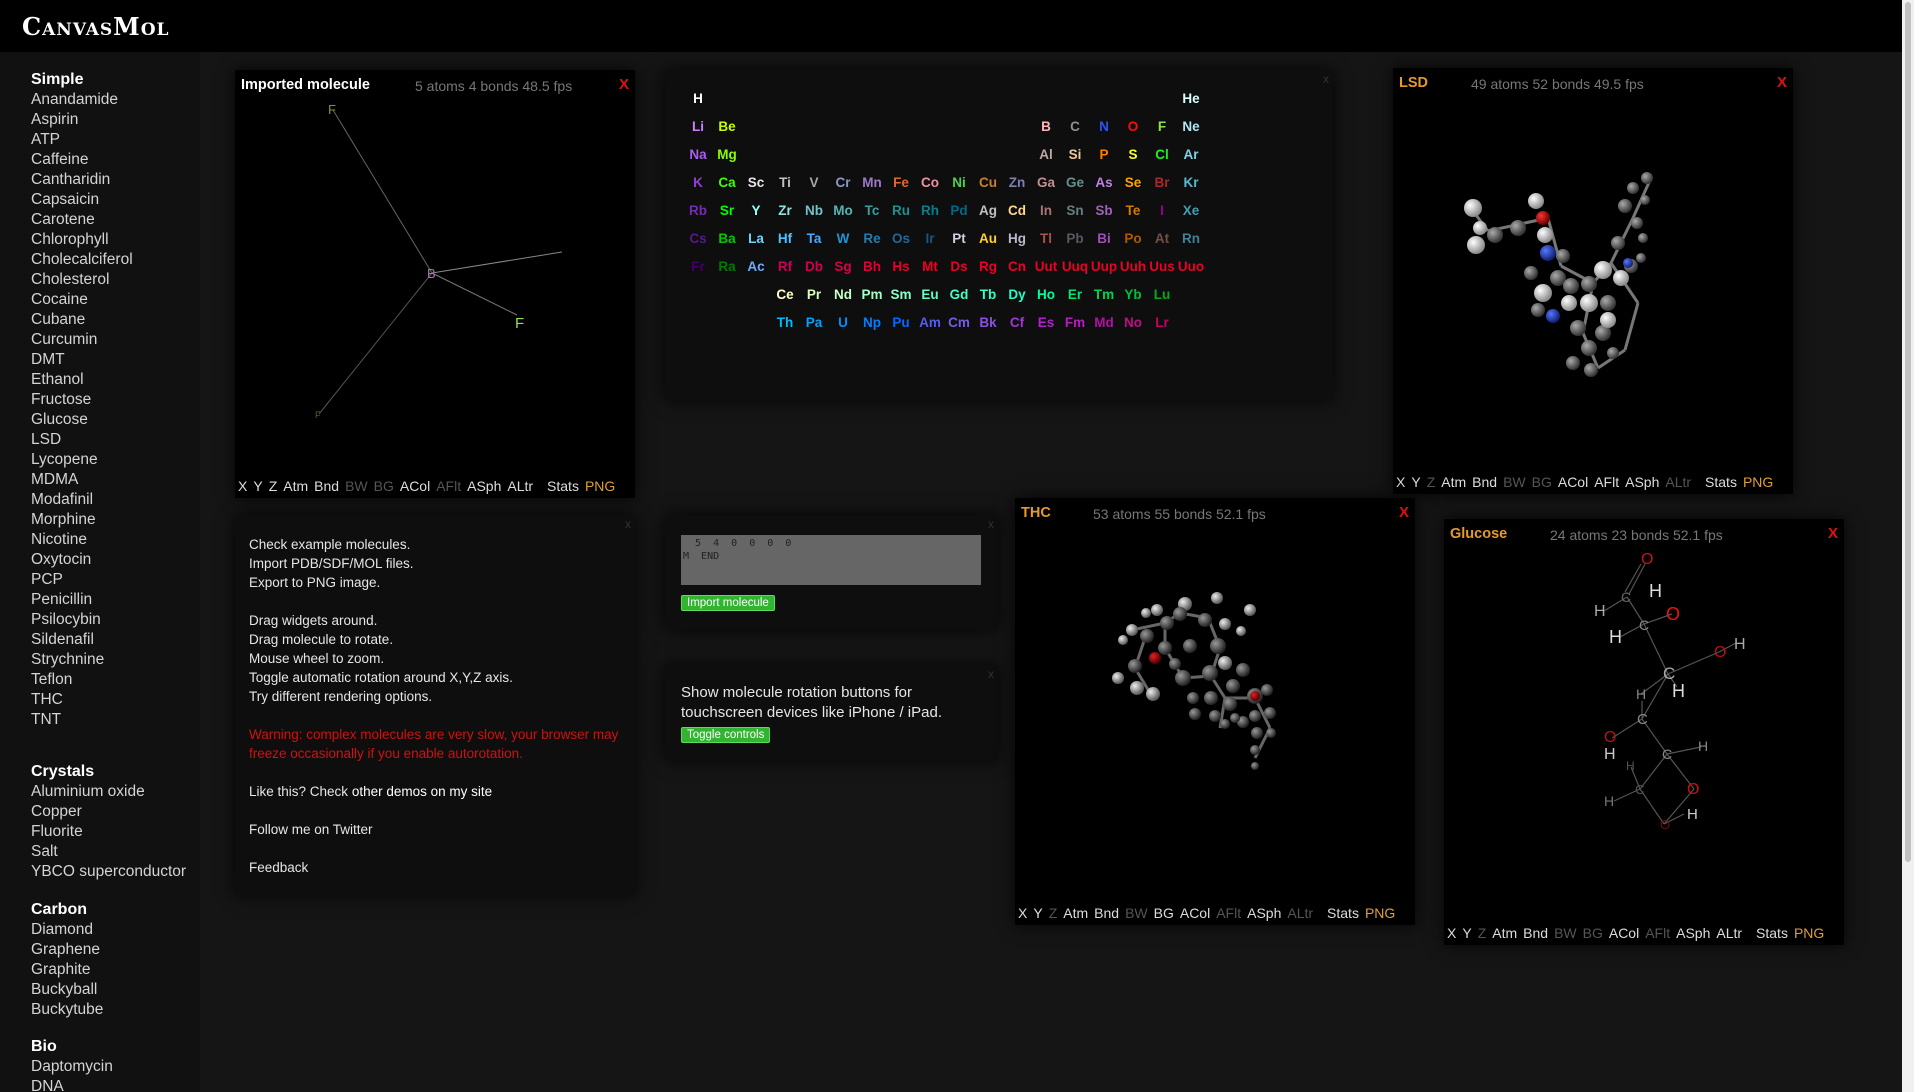 This screenshot has height=1092, width=1914. I want to click on sidebar-item-copper: Copper, so click(108, 812).